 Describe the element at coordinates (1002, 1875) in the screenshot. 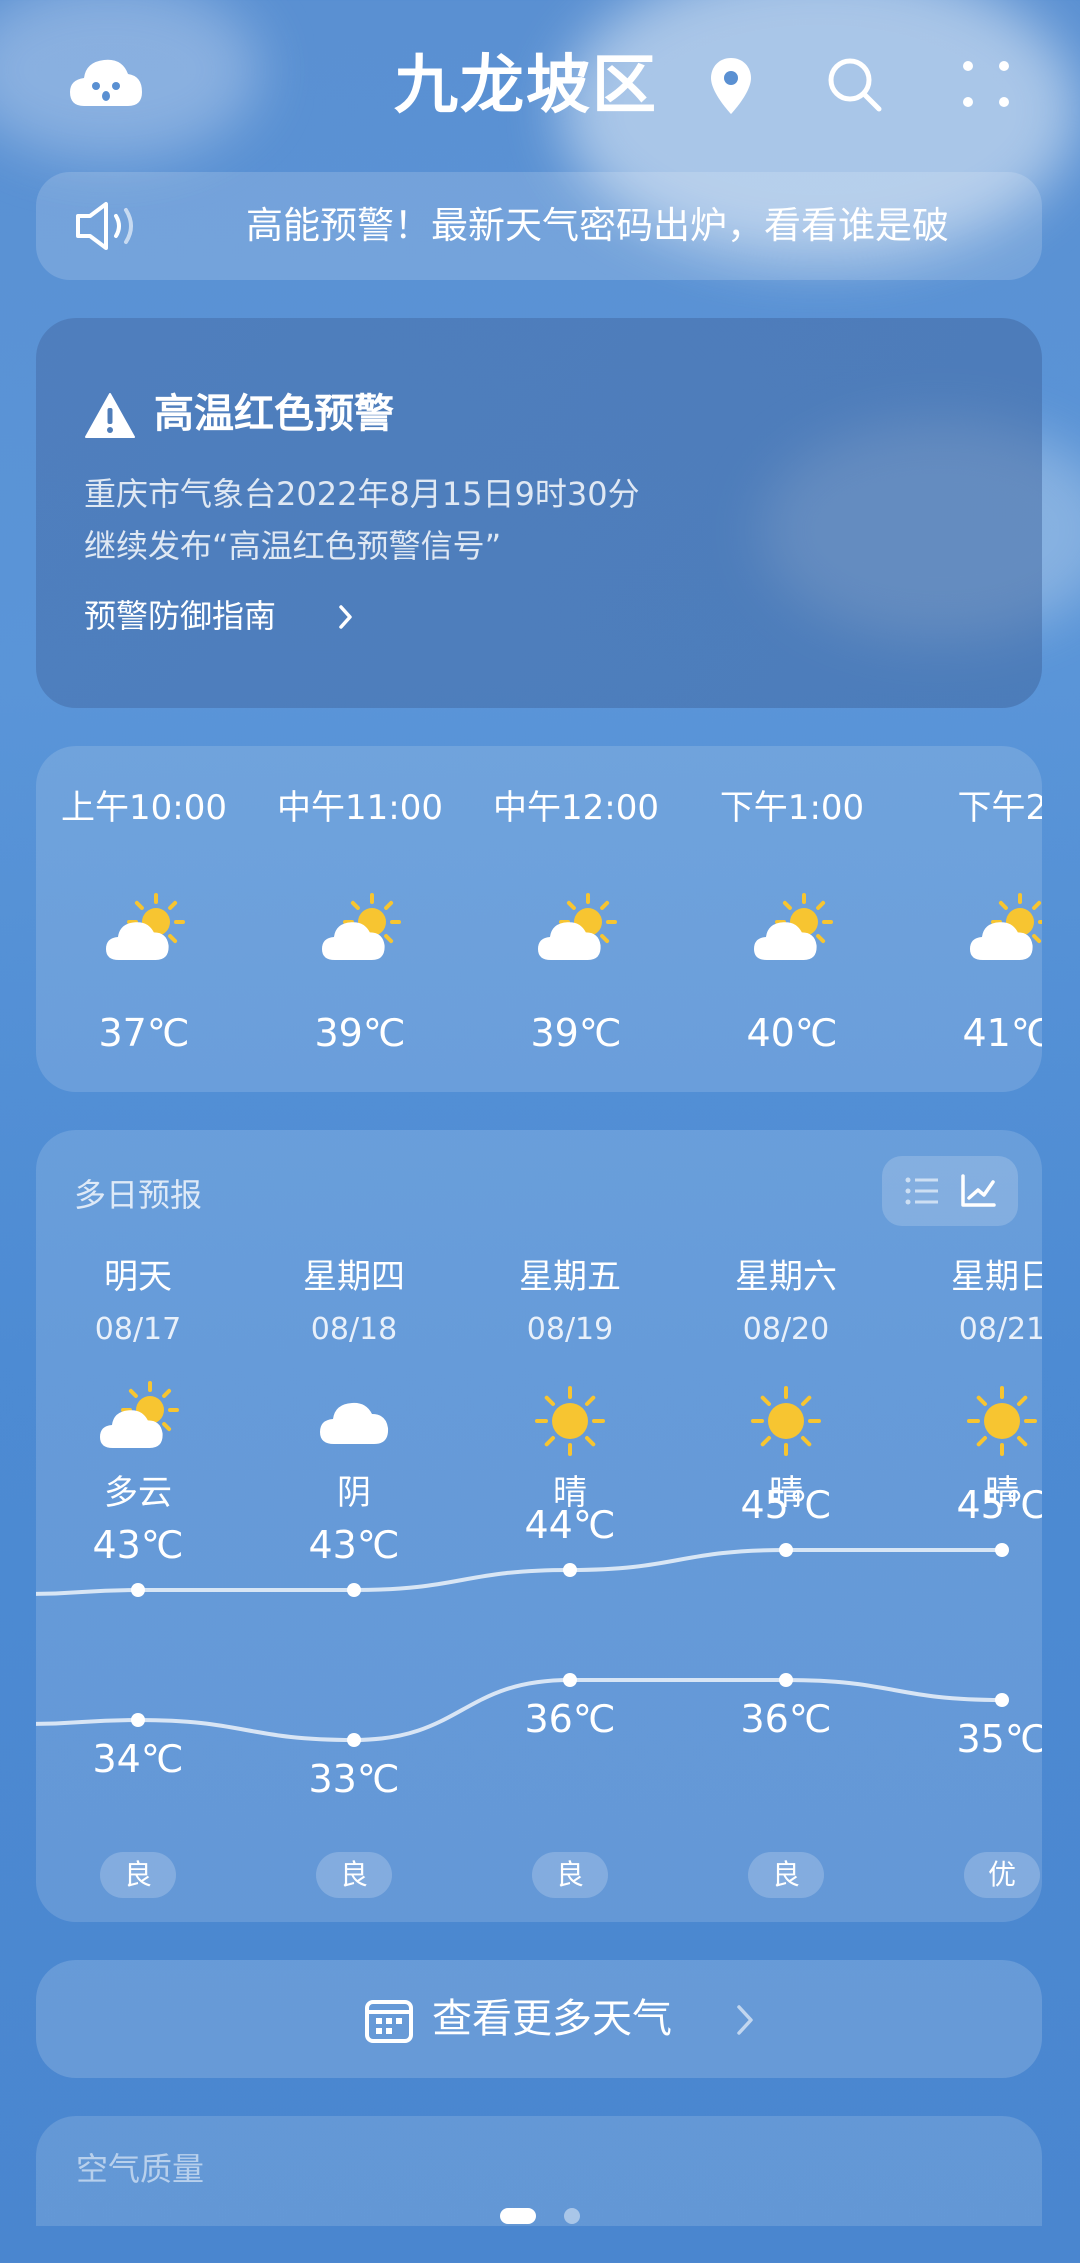

I see `aqi-badge: 优` at that location.